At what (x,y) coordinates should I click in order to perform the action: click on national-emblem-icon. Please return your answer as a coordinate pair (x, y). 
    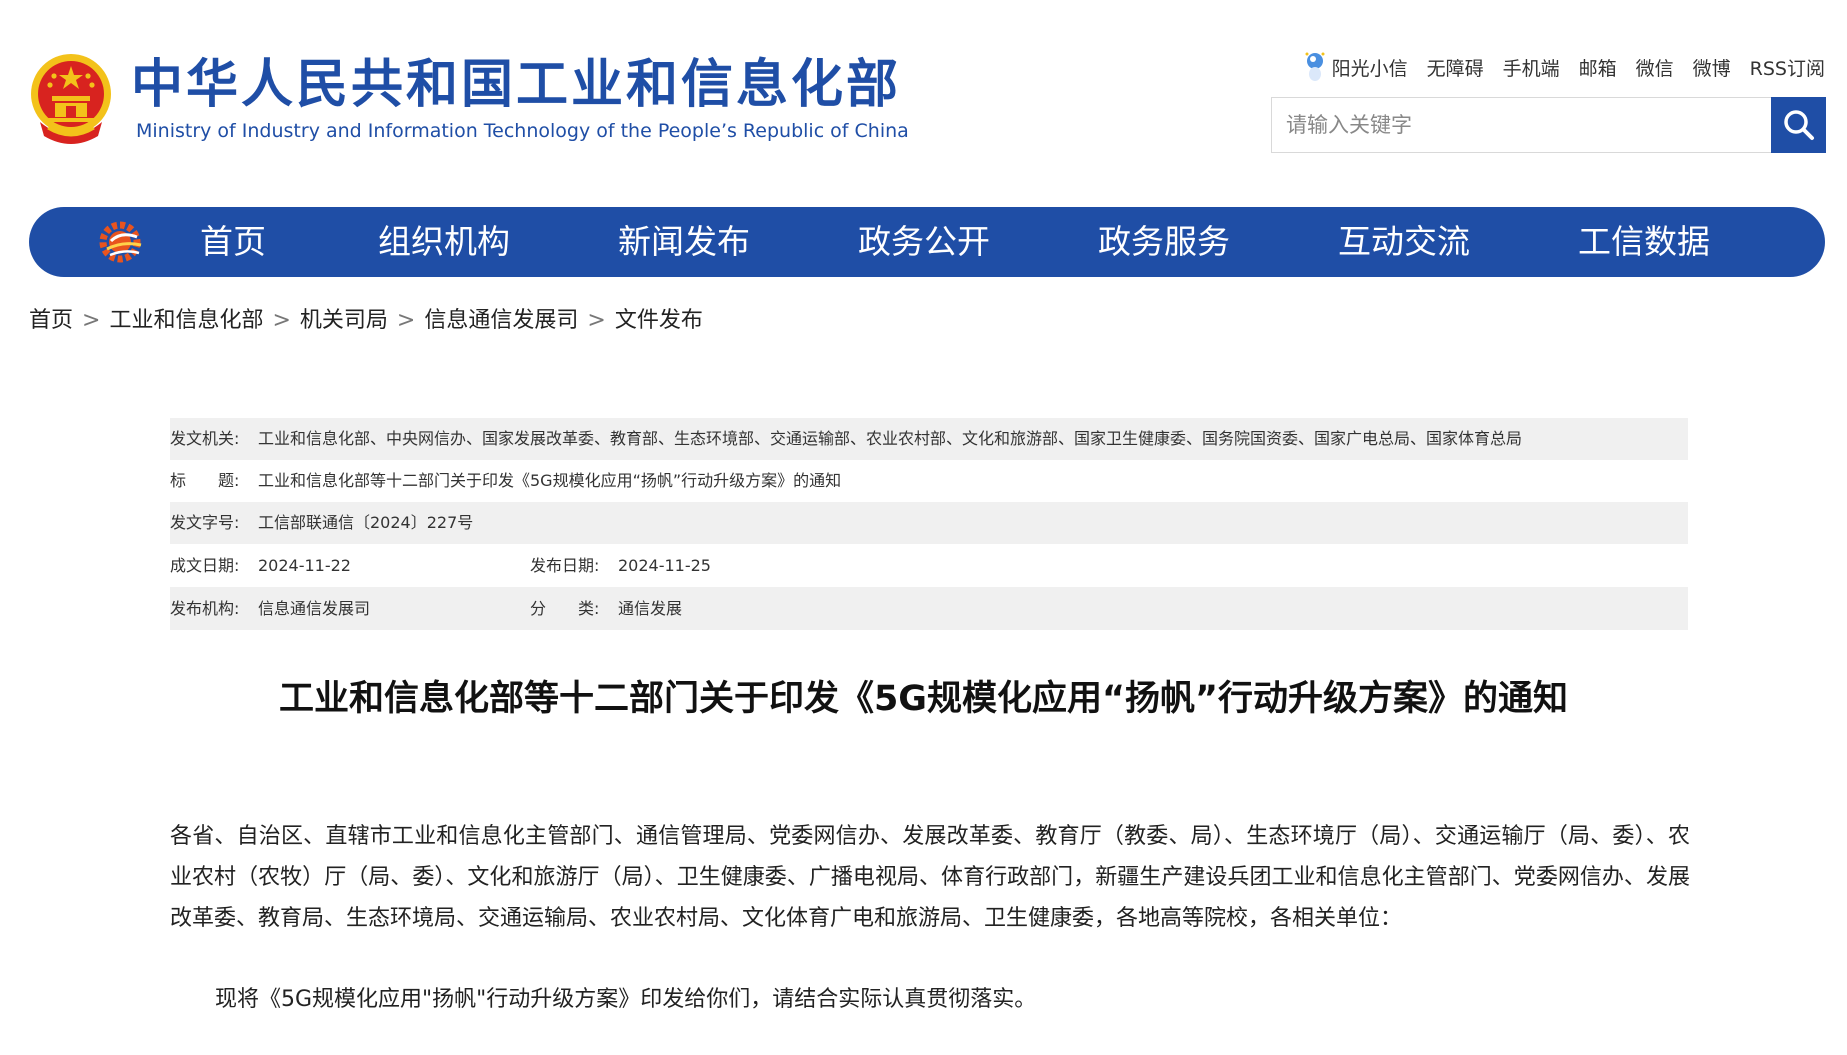
    Looking at the image, I should click on (71, 100).